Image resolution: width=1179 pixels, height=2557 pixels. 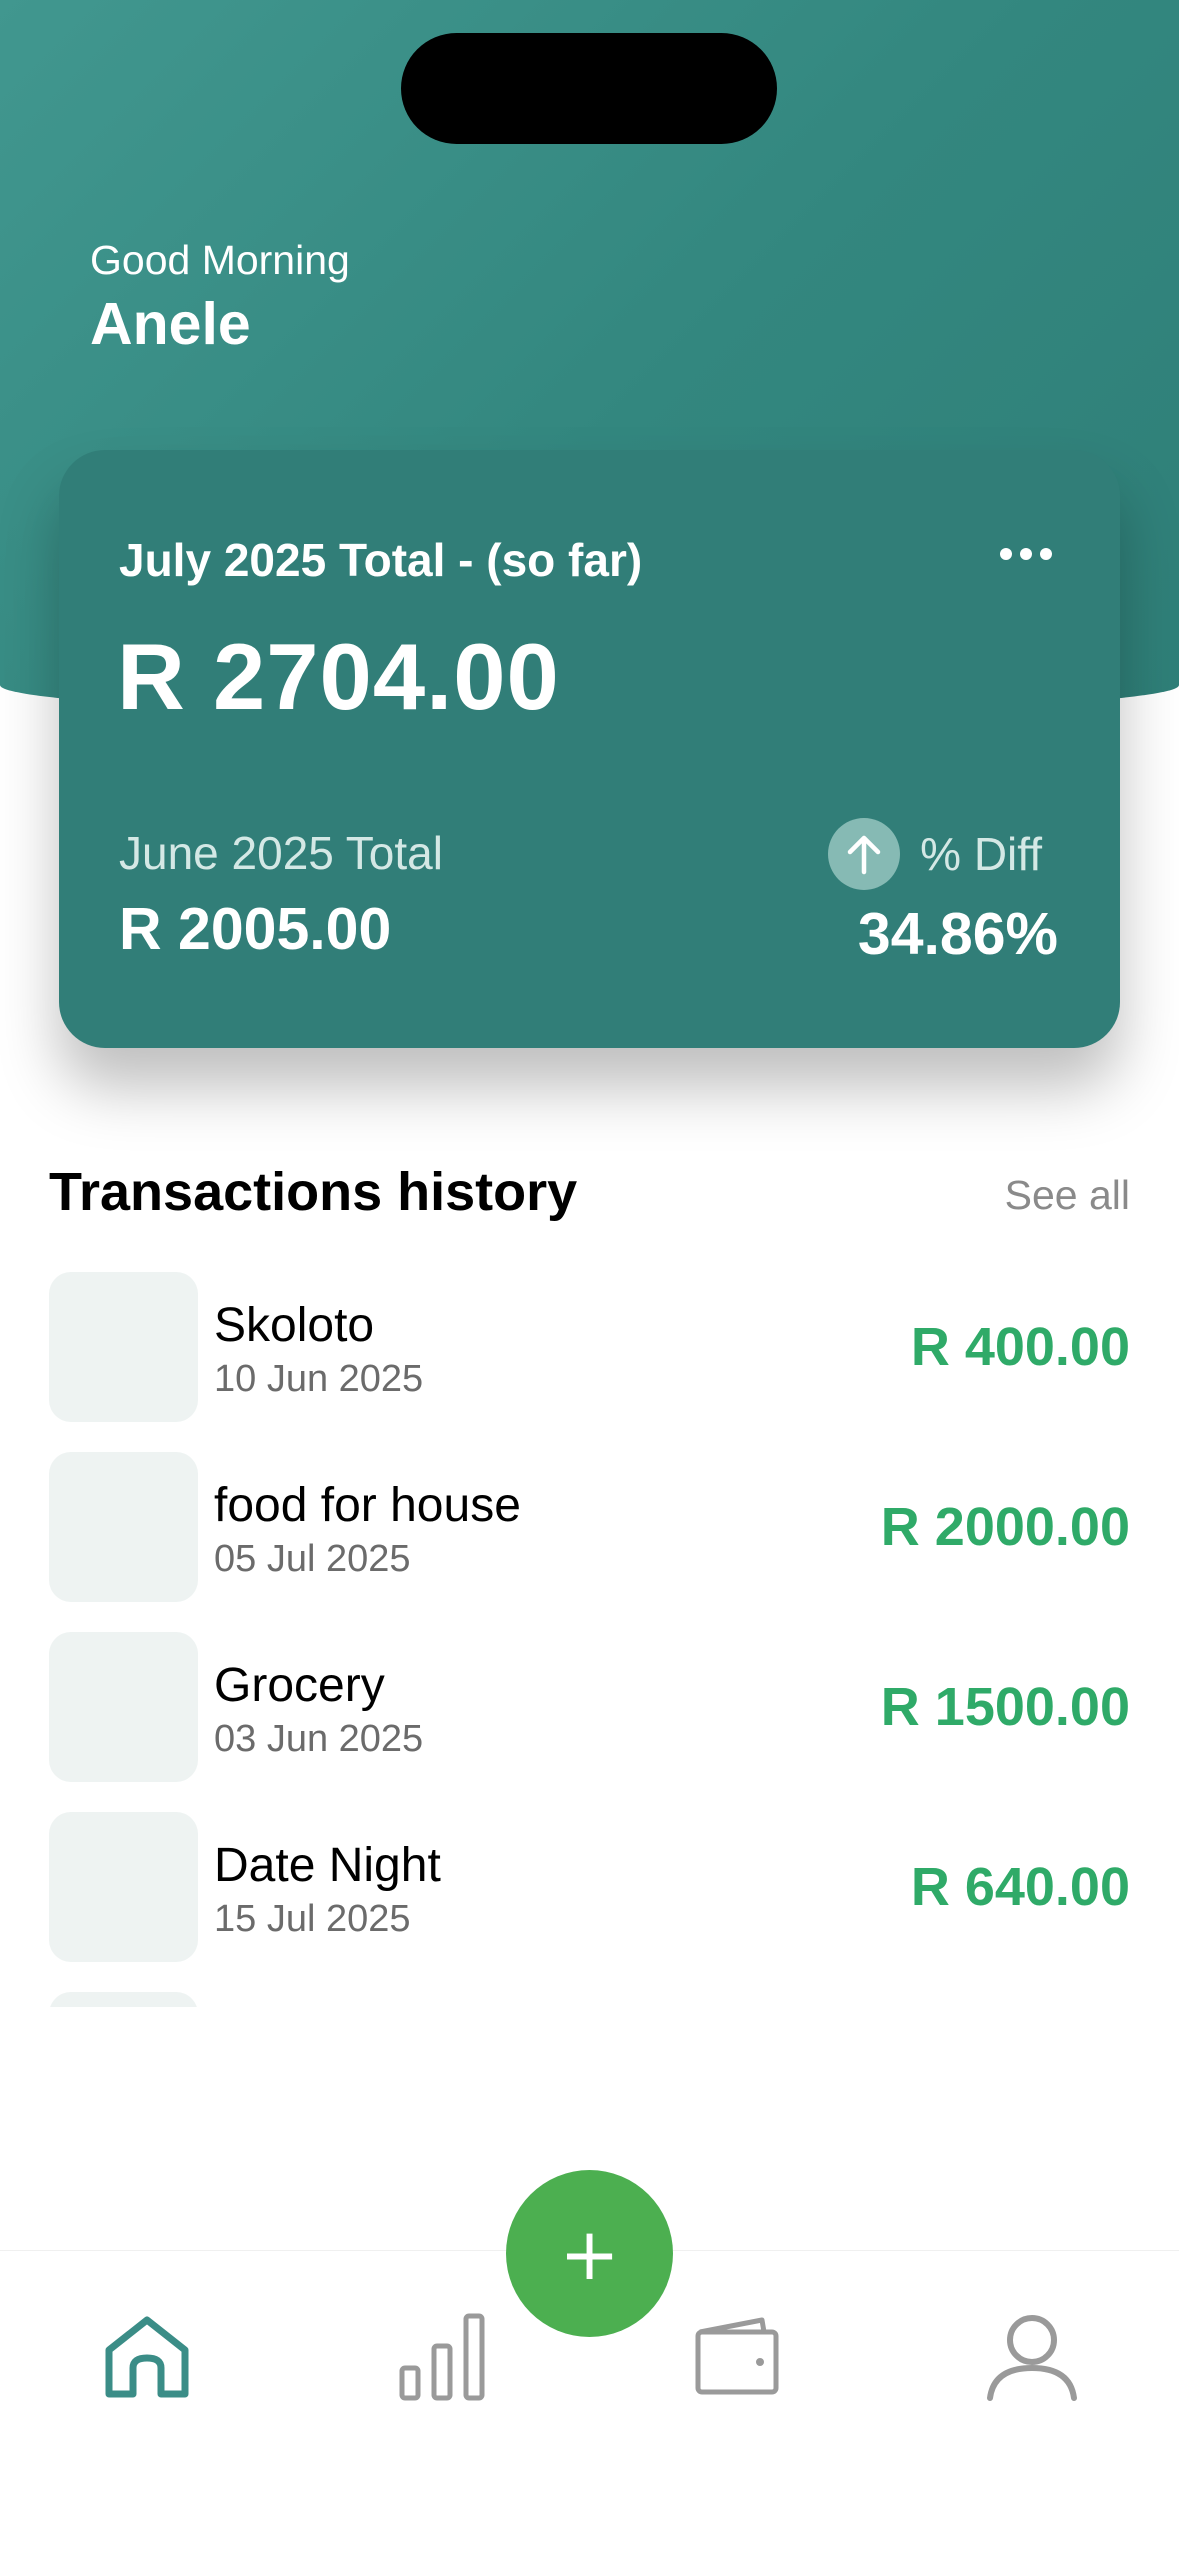 I want to click on transaction-amount: R 1500.00, so click(x=1005, y=1707).